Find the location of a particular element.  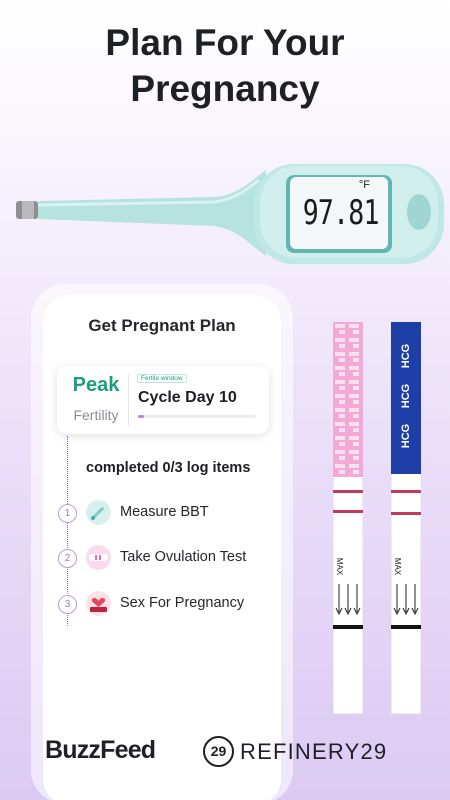

log-item-sex-for-pregnancy: 3 Sex For Pregnancy is located at coordinates (168, 606).